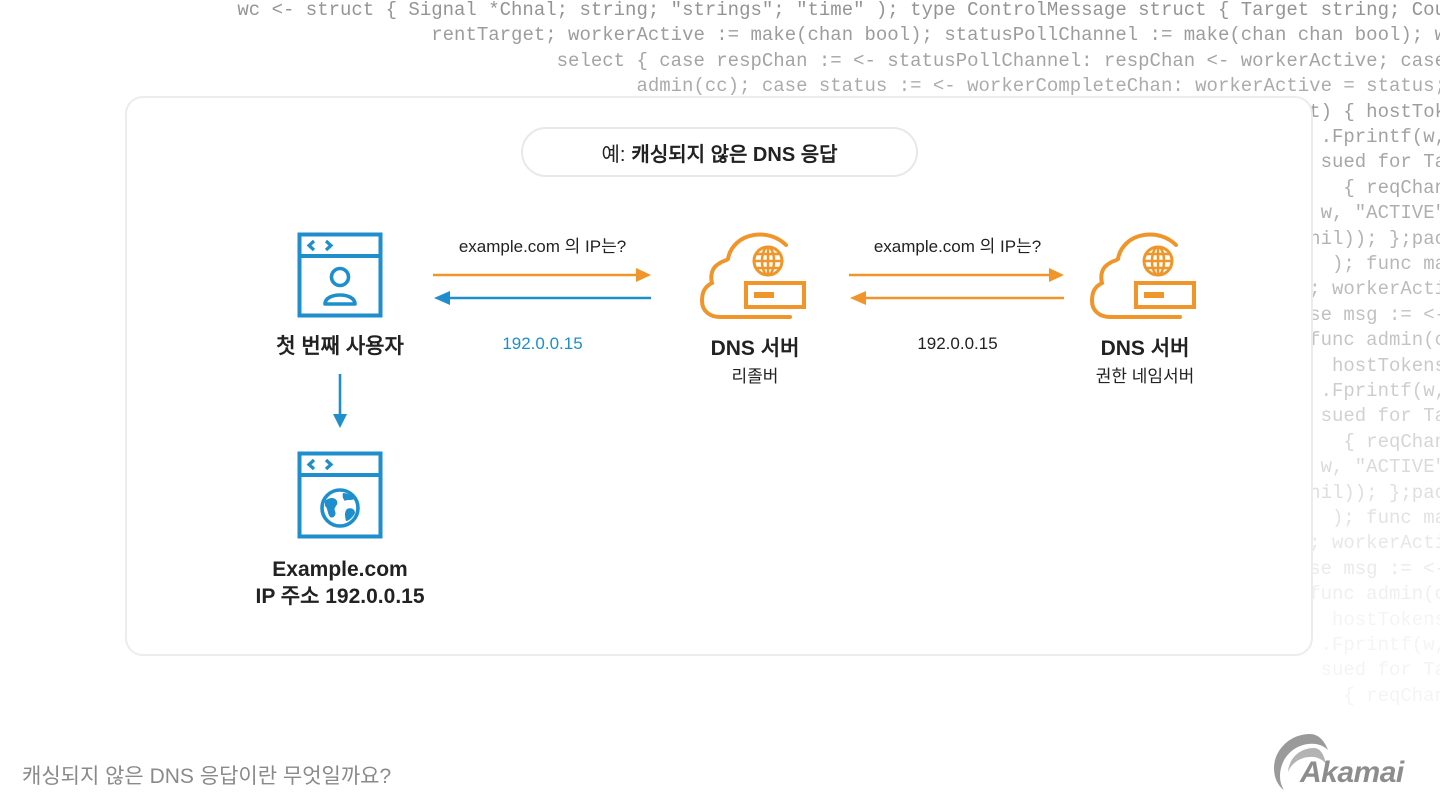 This screenshot has height=810, width=1440. I want to click on background-code-line: t) { hostTok, so click(1374, 111).